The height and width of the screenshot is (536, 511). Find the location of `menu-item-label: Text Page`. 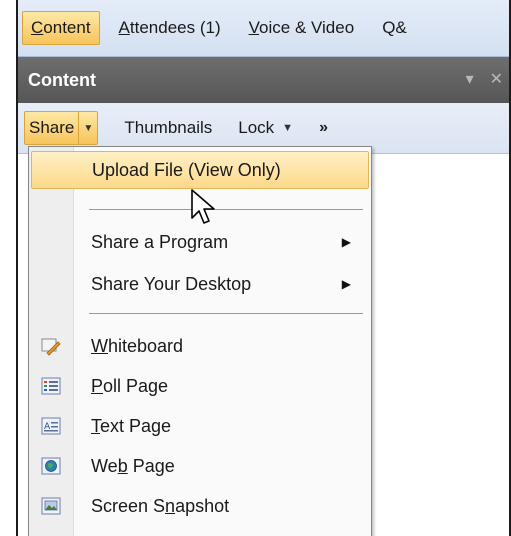

menu-item-label: Text Page is located at coordinates (131, 426).